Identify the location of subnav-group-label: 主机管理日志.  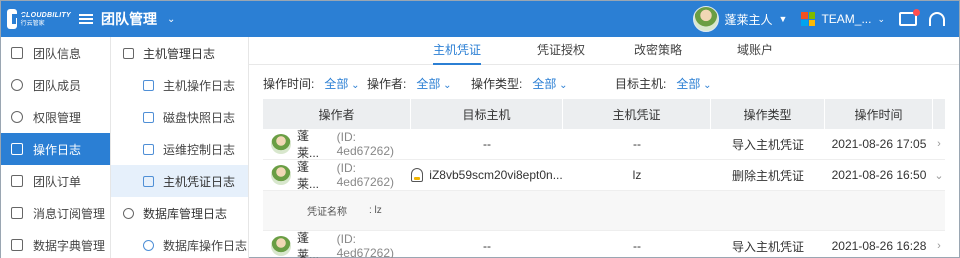
(179, 53).